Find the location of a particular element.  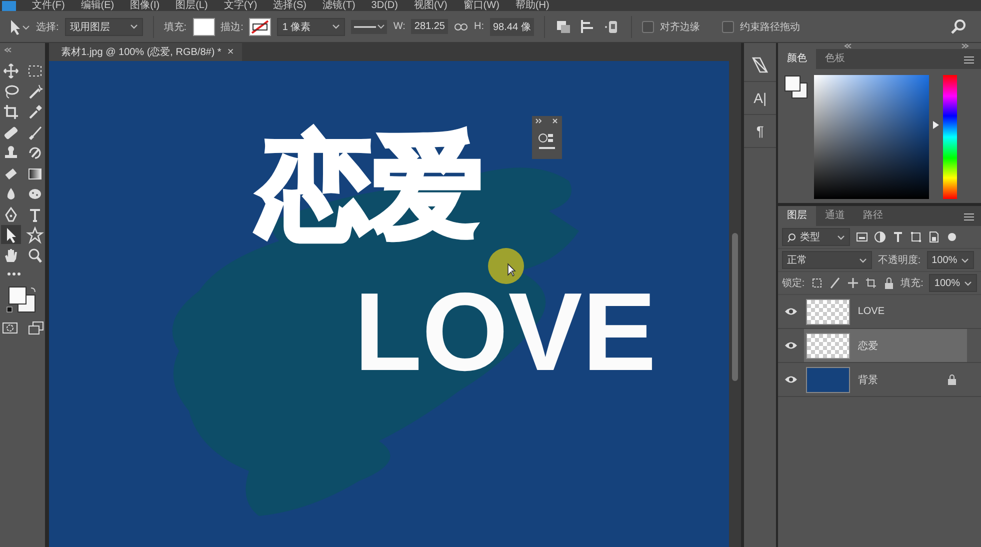

close-tab-button: × is located at coordinates (234, 52).